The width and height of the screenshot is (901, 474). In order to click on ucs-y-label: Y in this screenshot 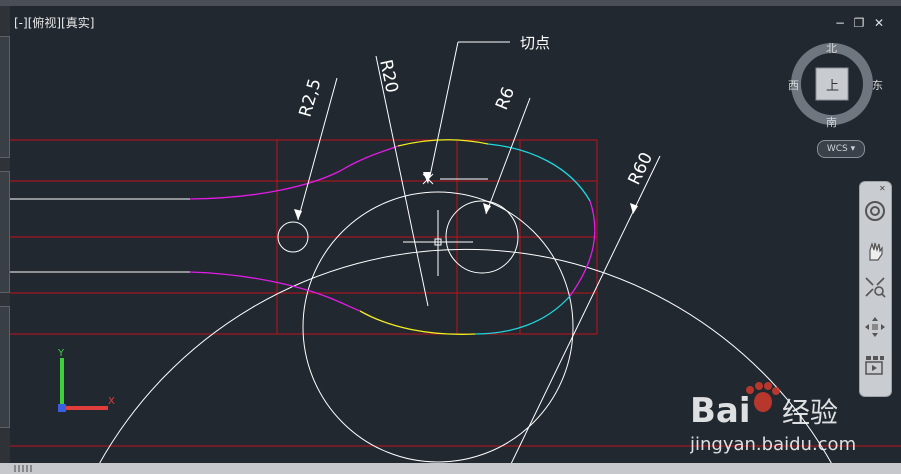, I will do `click(61, 353)`.